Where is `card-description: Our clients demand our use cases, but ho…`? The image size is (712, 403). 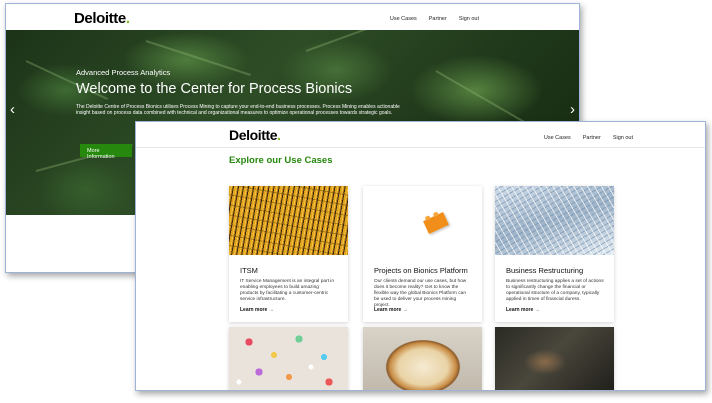 card-description: Our clients demand our use cases, but ho… is located at coordinates (420, 293).